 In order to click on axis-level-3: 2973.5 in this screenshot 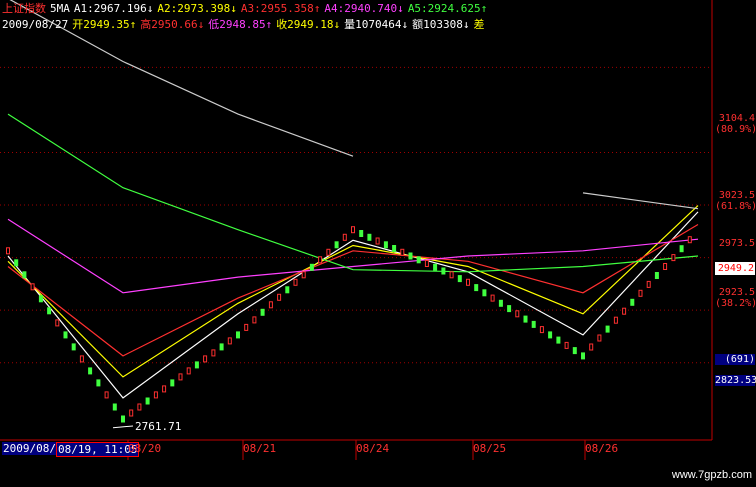, I will do `click(736, 243)`.